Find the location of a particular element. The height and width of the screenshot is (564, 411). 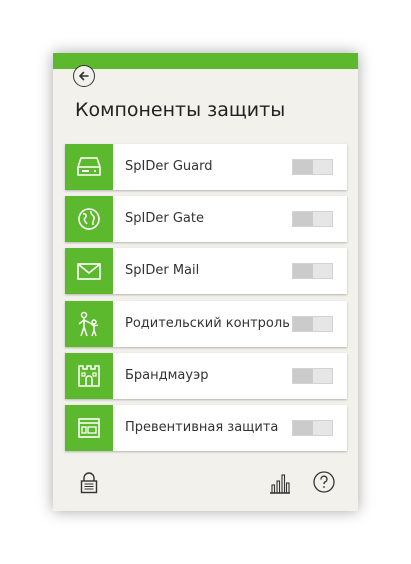

castle-tower-icon is located at coordinates (89, 376).